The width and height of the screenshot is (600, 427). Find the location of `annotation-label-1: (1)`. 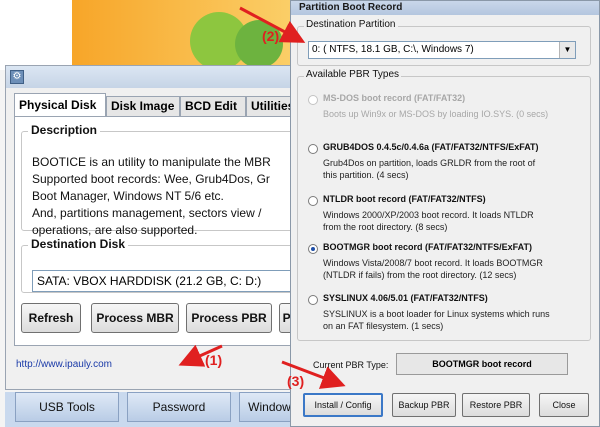

annotation-label-1: (1) is located at coordinates (214, 360).